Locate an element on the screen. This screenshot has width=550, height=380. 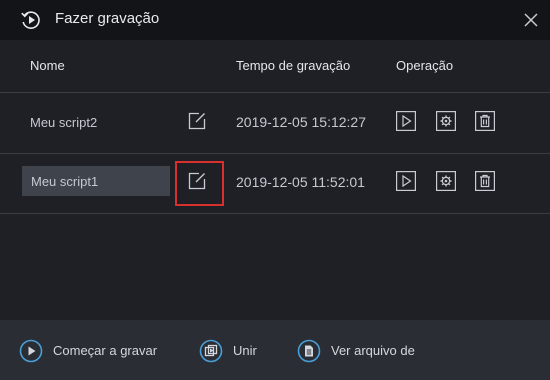
start-recording-label: Começar a gravar is located at coordinates (105, 350).